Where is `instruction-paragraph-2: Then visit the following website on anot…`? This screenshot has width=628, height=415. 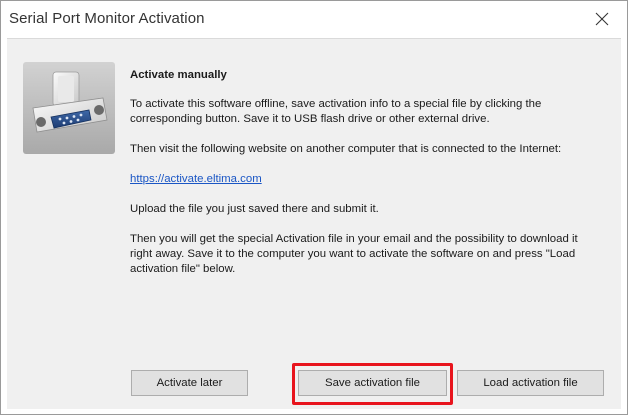 instruction-paragraph-2: Then visit the following website on anot… is located at coordinates (346, 149).